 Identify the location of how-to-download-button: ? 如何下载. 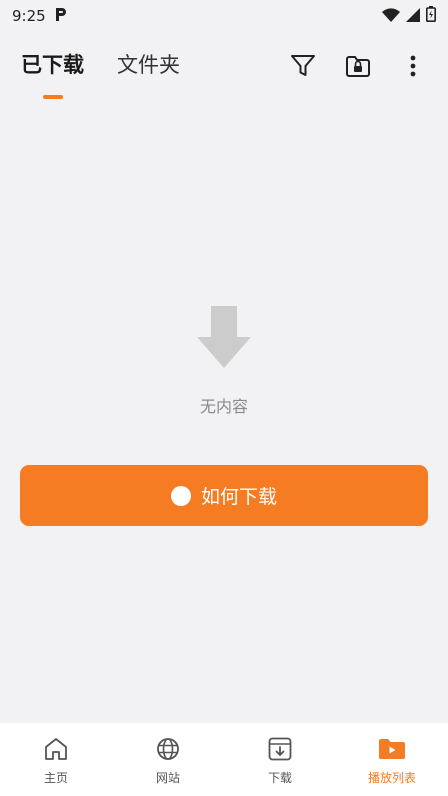
(224, 495).